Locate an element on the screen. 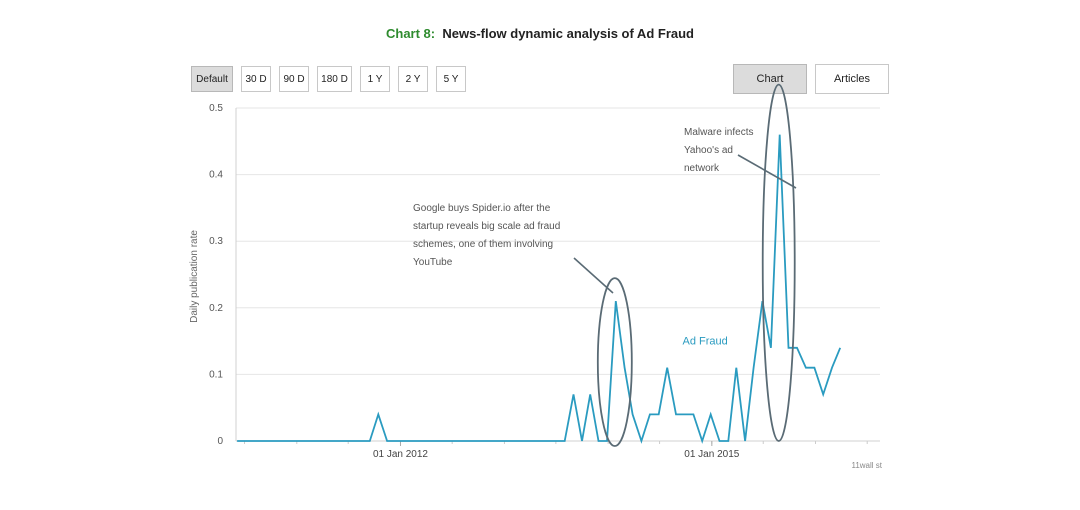 Image resolution: width=1080 pixels, height=510 pixels. y-tick-label: 0.2 is located at coordinates (216, 308).